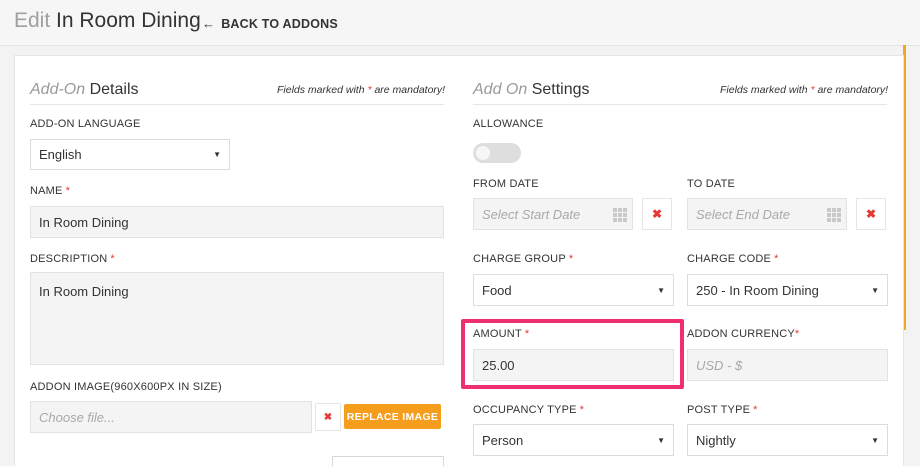 The height and width of the screenshot is (466, 920). I want to click on post-type-label: POST TYPE *, so click(722, 410).